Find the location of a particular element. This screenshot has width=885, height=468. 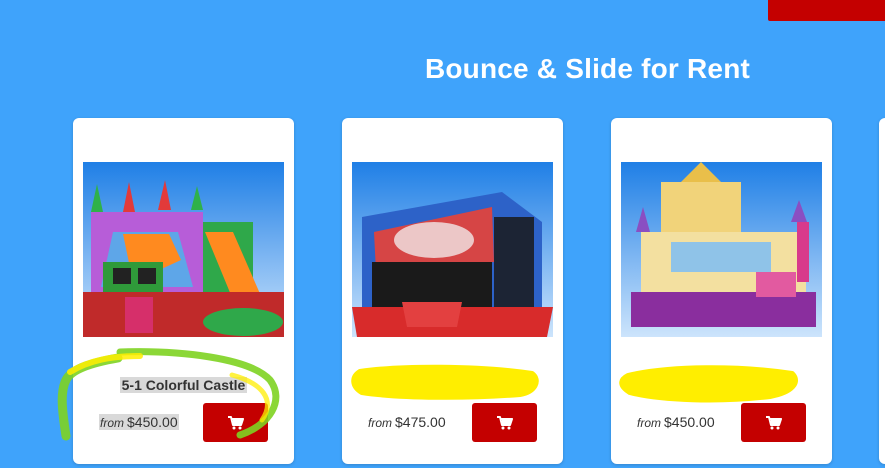

product-title: 5-1 Colorful Castle is located at coordinates (183, 385).